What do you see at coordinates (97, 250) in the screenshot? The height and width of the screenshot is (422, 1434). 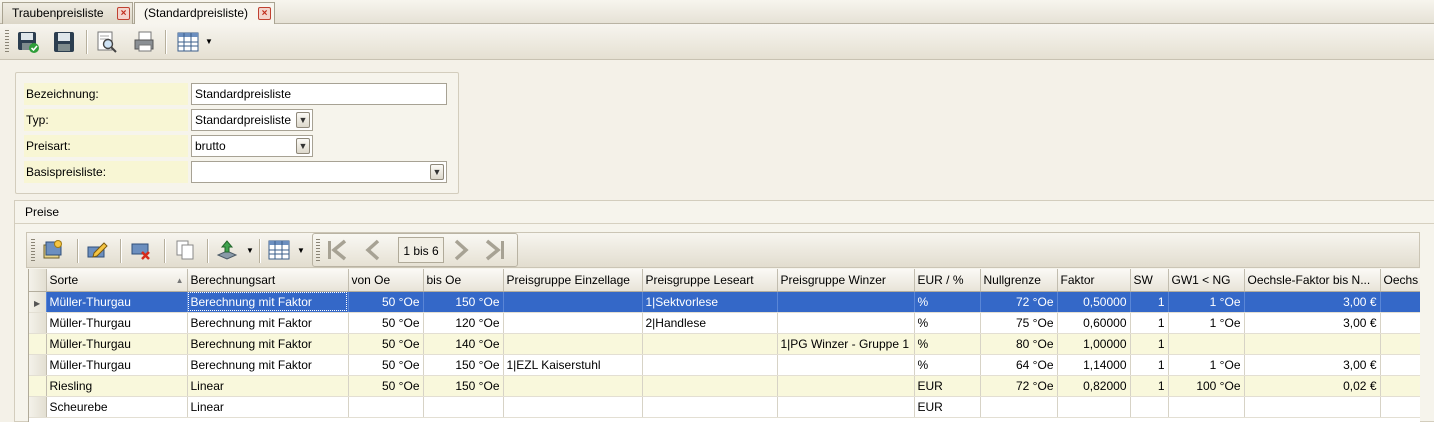 I see `edit-record-icon` at bounding box center [97, 250].